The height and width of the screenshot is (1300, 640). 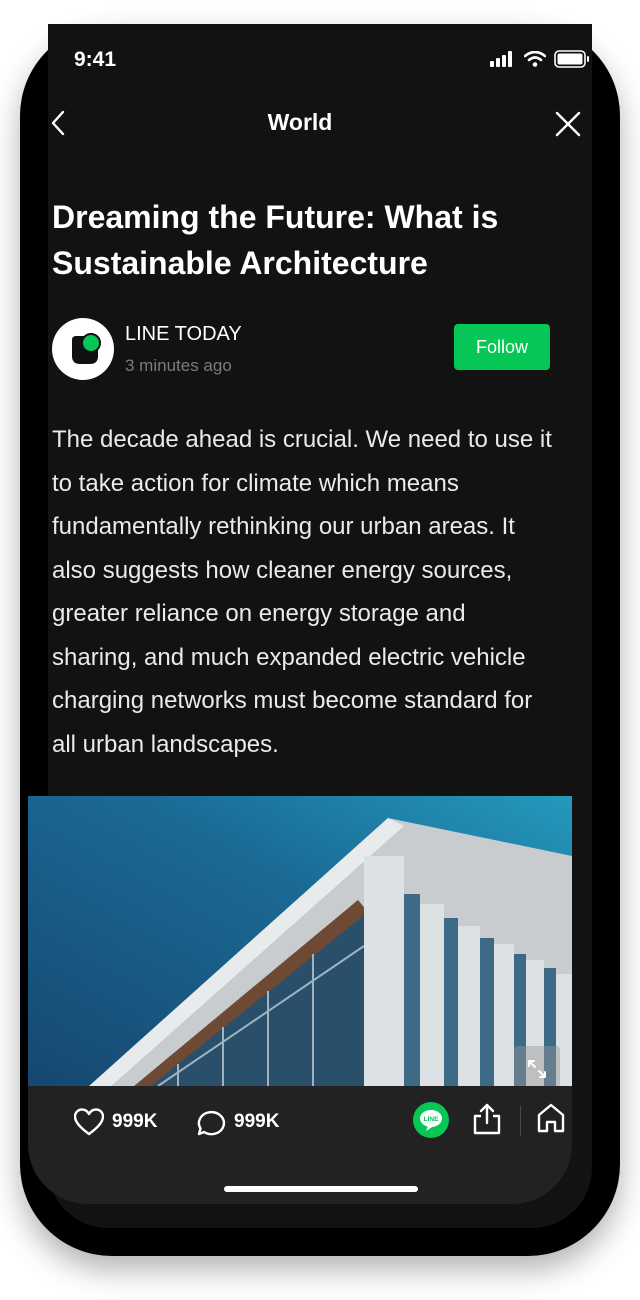 I want to click on heart-icon, so click(x=89, y=1122).